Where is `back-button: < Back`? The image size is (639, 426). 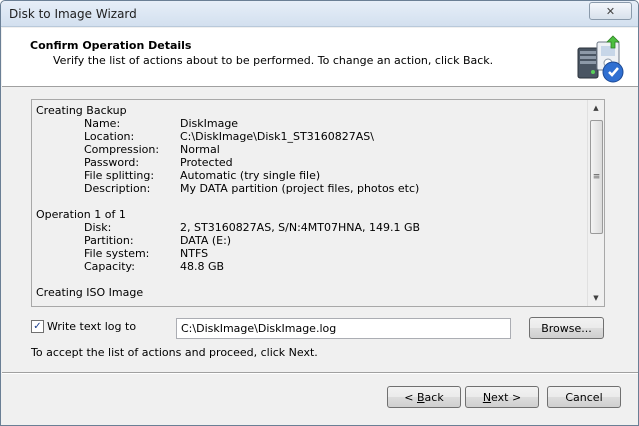
back-button: < Back is located at coordinates (424, 397).